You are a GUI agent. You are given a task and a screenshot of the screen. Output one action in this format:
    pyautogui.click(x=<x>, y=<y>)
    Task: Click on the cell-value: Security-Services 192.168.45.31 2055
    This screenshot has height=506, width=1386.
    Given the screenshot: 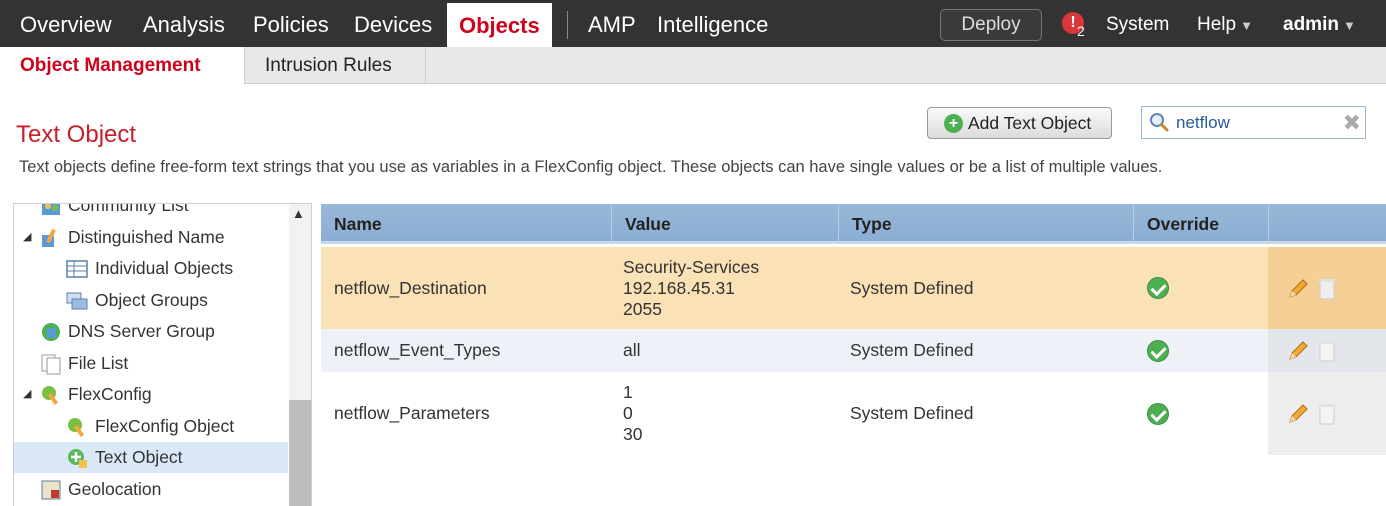 What is the action you would take?
    pyautogui.click(x=684, y=288)
    